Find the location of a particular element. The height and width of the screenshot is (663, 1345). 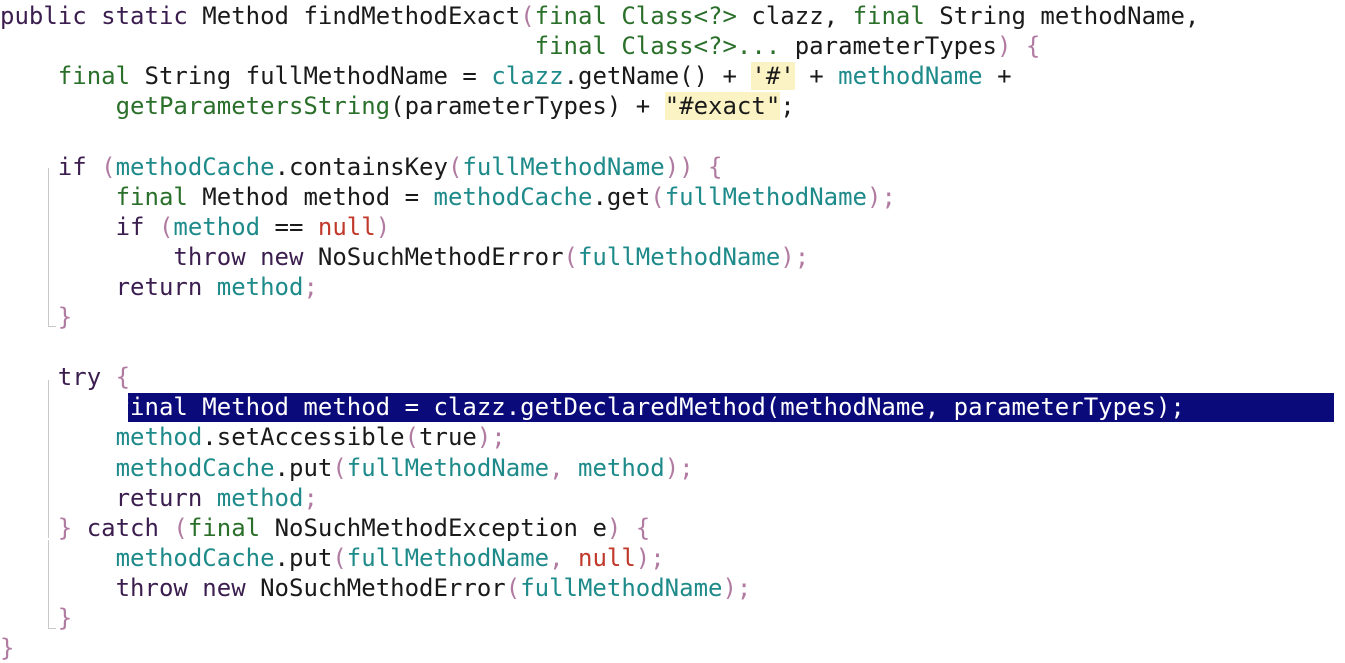

code-line-17: return method; is located at coordinates (159, 498).